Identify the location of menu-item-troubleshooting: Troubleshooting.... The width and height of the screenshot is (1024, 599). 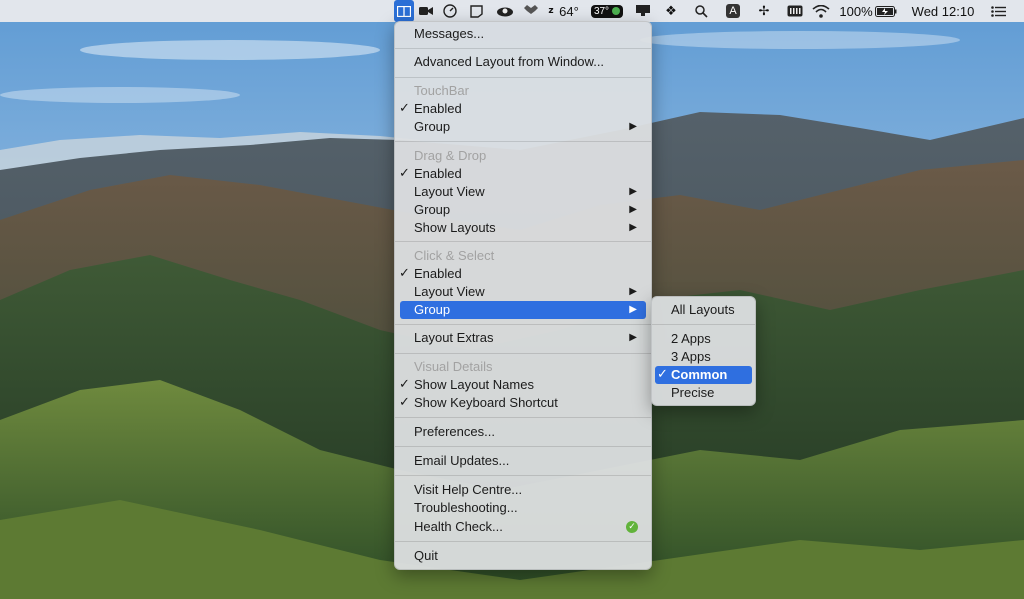
(523, 508).